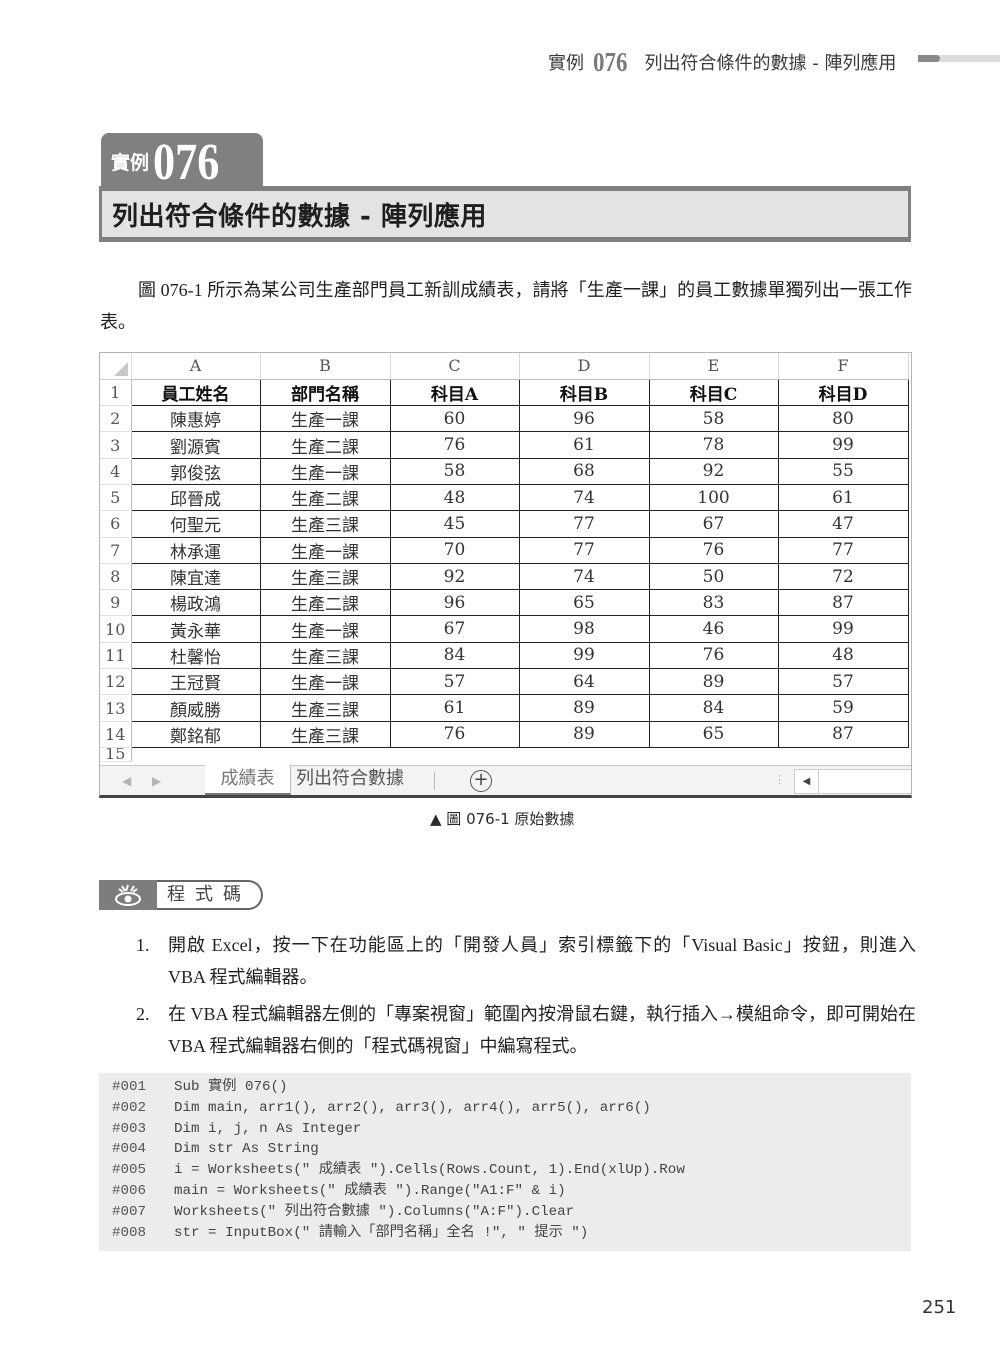 The height and width of the screenshot is (1354, 1000). What do you see at coordinates (584, 366) in the screenshot?
I see `column-header: D` at bounding box center [584, 366].